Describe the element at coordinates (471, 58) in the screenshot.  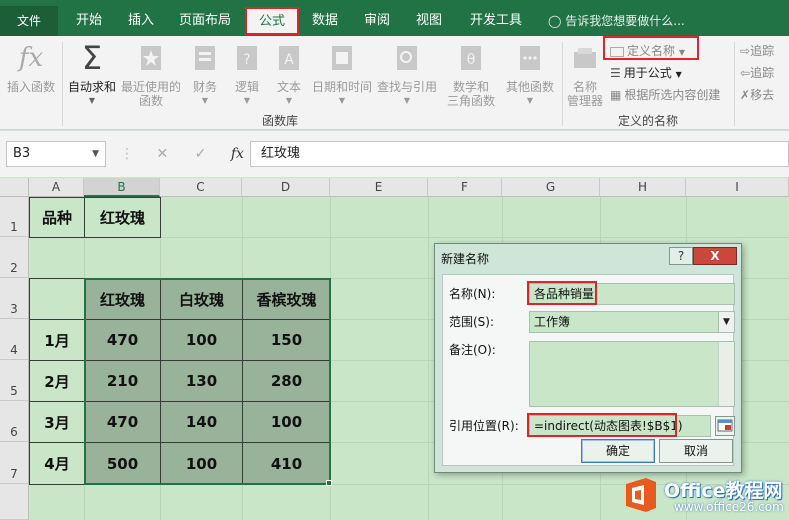
I see `theta-book-icon: θ` at that location.